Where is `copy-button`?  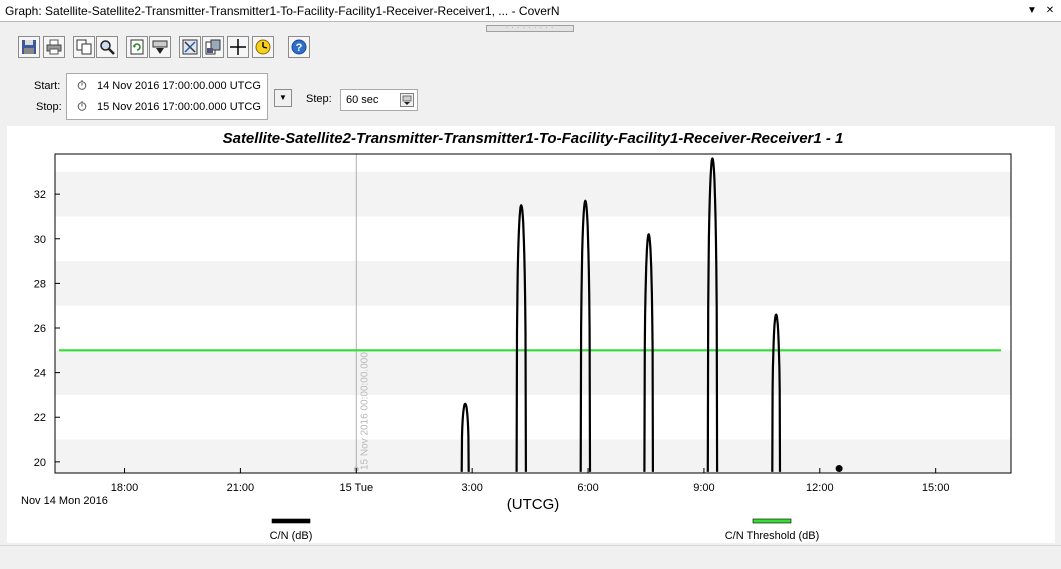 copy-button is located at coordinates (84, 47).